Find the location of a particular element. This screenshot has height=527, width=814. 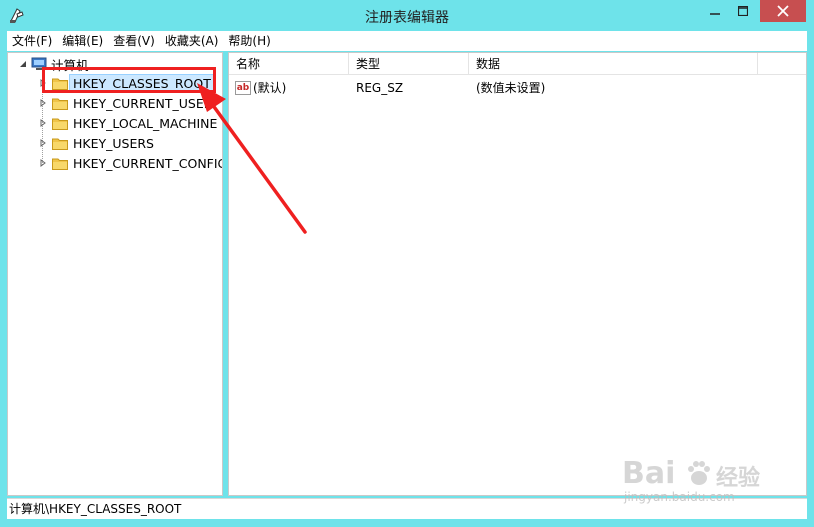

maximize-icon is located at coordinates (743, 11).